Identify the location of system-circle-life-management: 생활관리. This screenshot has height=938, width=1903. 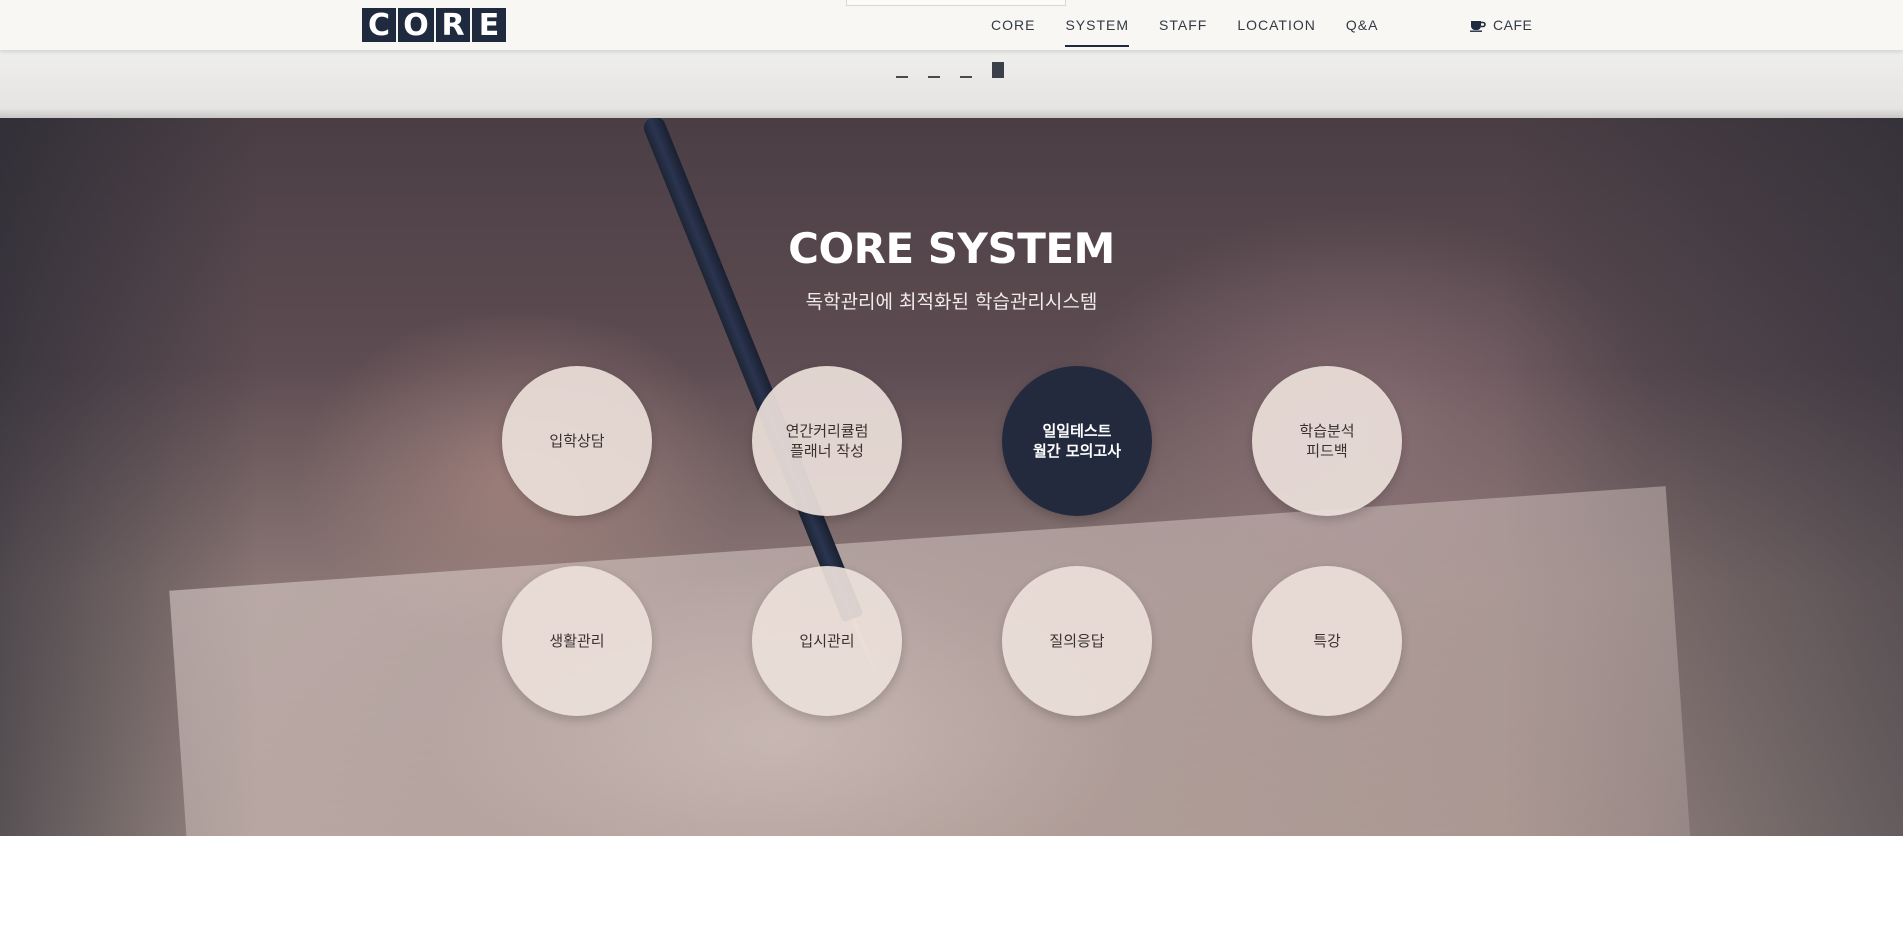
(577, 641).